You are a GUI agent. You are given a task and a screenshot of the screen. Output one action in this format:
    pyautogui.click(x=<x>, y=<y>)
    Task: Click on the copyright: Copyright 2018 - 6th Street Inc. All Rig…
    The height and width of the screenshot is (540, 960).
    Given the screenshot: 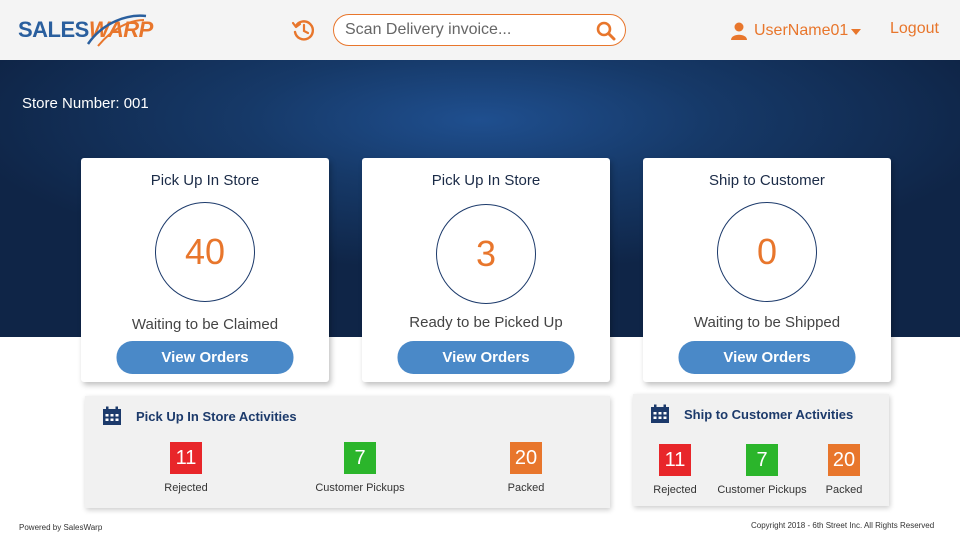 What is the action you would take?
    pyautogui.click(x=843, y=525)
    